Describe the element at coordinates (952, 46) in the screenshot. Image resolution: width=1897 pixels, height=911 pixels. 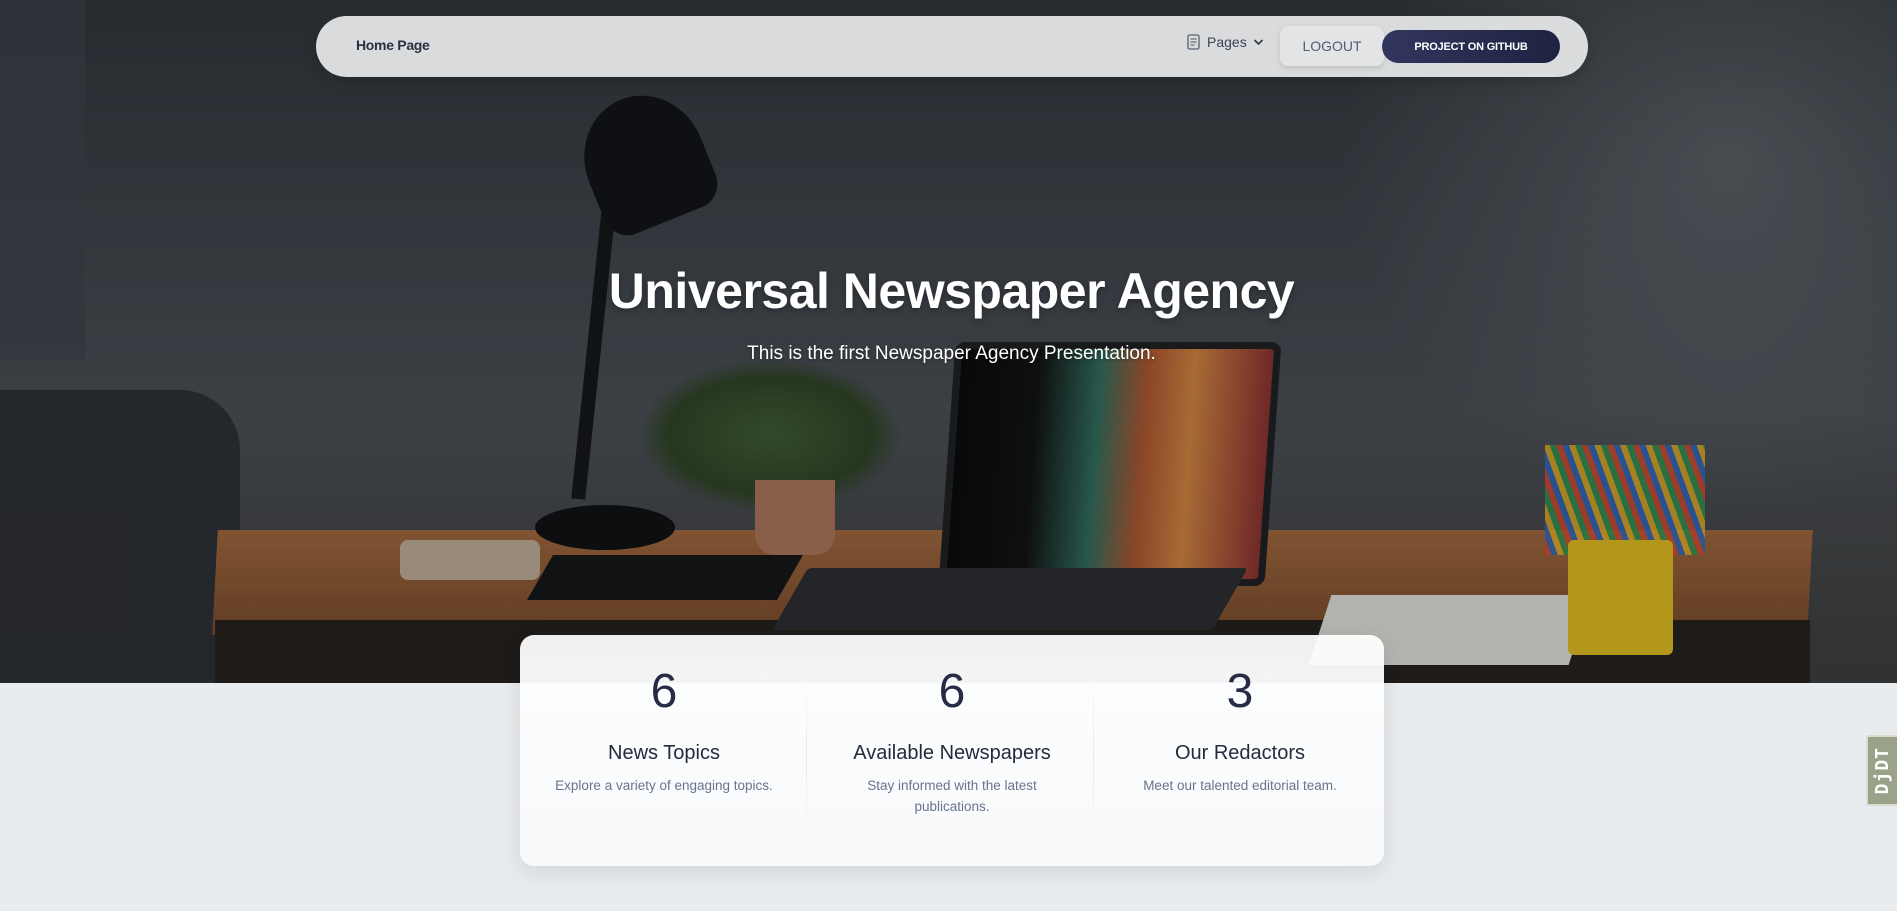
I see `navbar: Home Page Pages LOGOUT PROJECT ON GITHUB` at that location.